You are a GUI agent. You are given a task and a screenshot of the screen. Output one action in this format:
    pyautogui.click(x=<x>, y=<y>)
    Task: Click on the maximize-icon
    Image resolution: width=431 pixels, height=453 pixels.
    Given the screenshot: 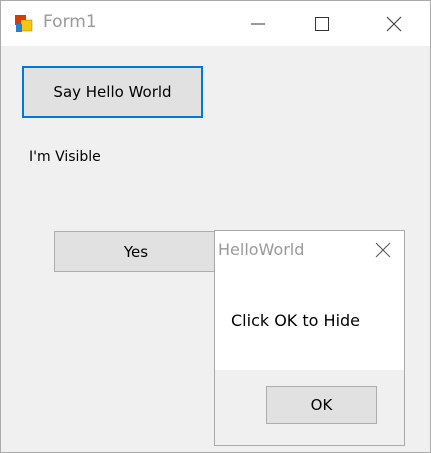 What is the action you would take?
    pyautogui.click(x=322, y=23)
    